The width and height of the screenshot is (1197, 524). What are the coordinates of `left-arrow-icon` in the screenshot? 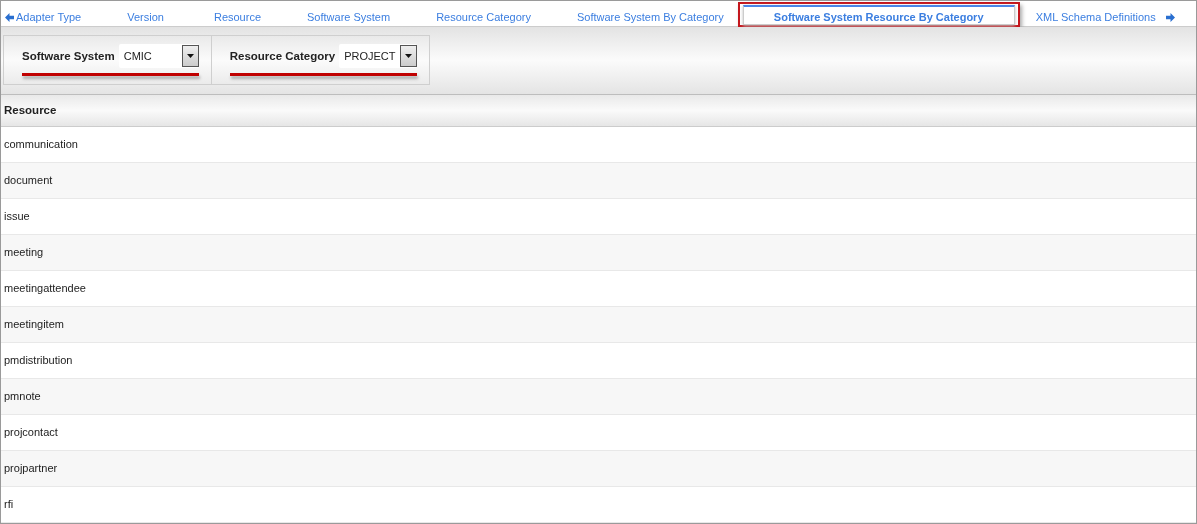 It's located at (9, 18).